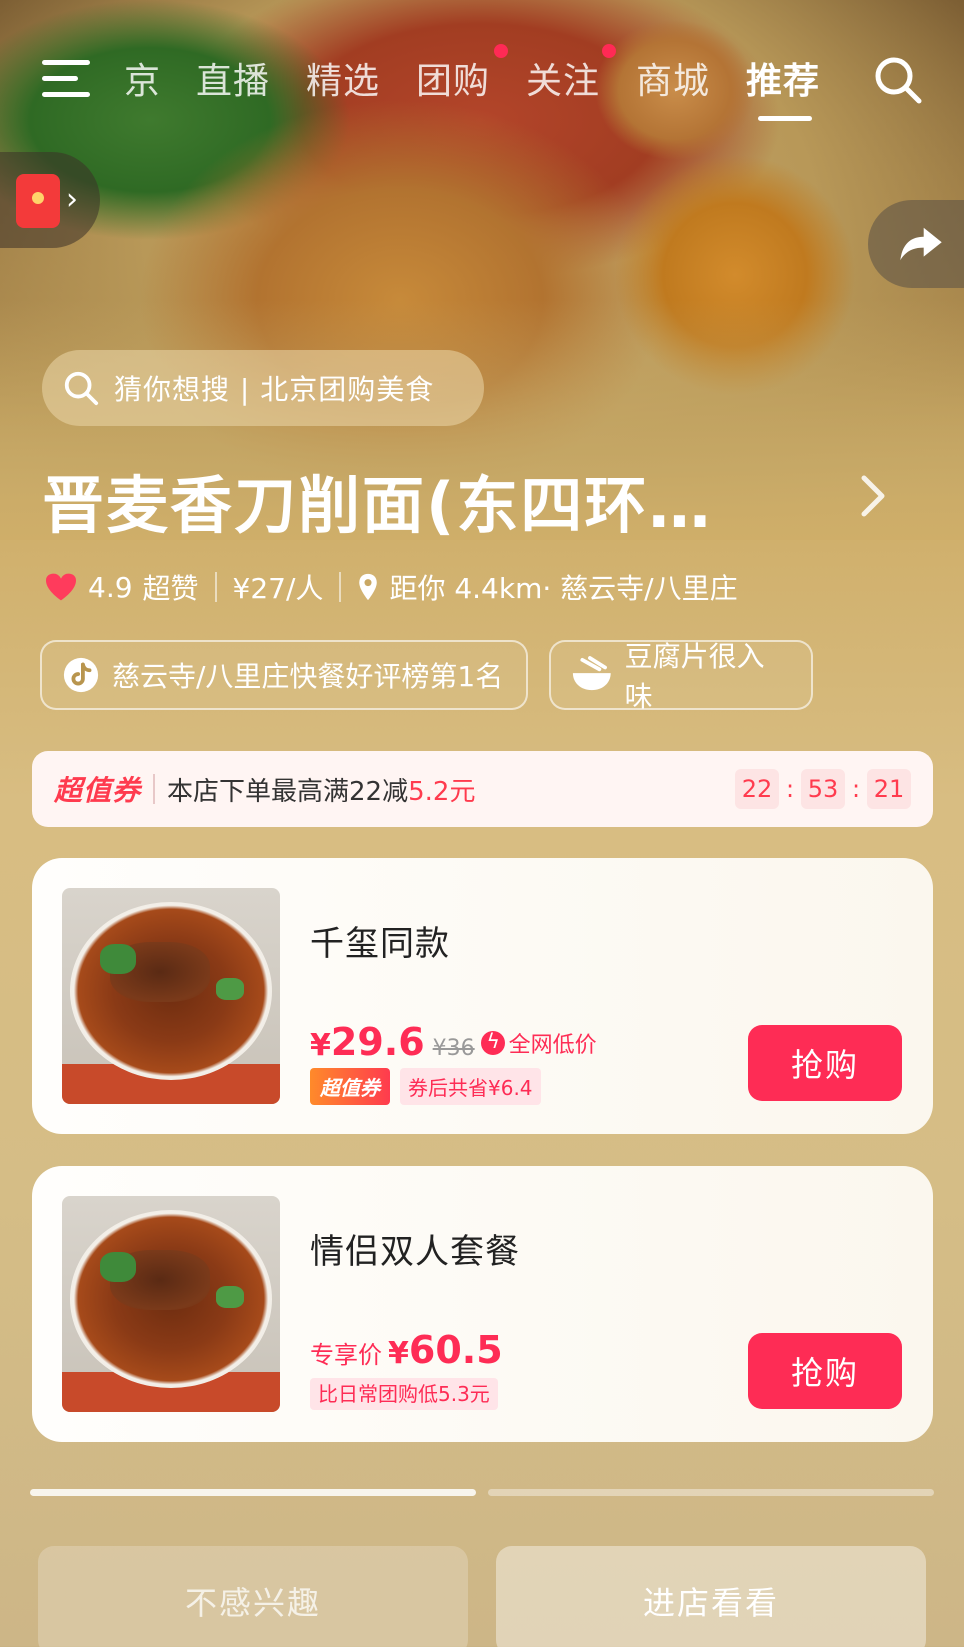 The height and width of the screenshot is (1647, 964). I want to click on active-tab-indicator, so click(785, 118).